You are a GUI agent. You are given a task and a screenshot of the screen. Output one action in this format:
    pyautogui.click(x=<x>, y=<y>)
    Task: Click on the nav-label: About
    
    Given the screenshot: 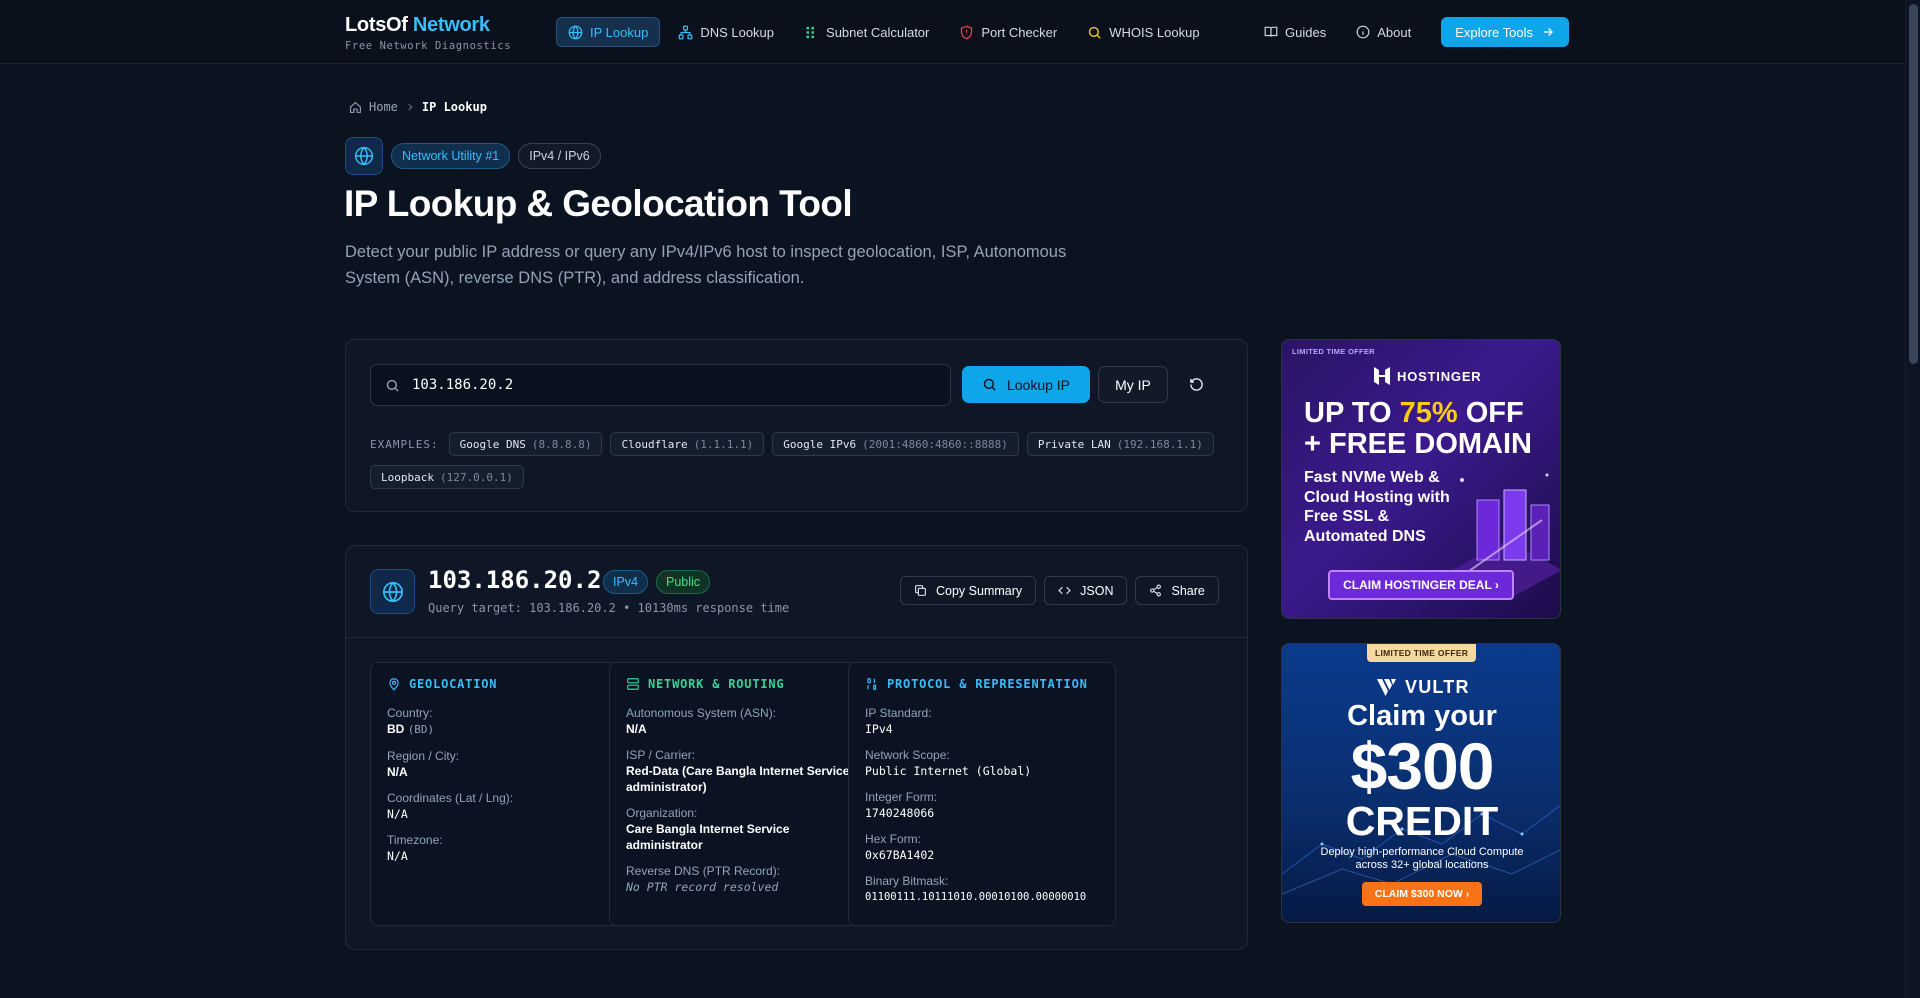 What is the action you would take?
    pyautogui.click(x=1394, y=32)
    